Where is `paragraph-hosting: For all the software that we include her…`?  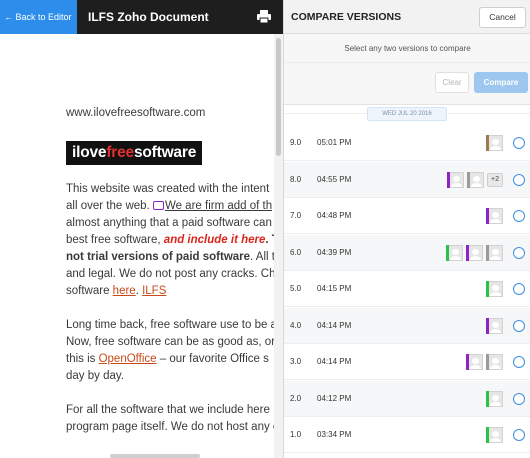 paragraph-hosting: For all the software that we include her… is located at coordinates (170, 418).